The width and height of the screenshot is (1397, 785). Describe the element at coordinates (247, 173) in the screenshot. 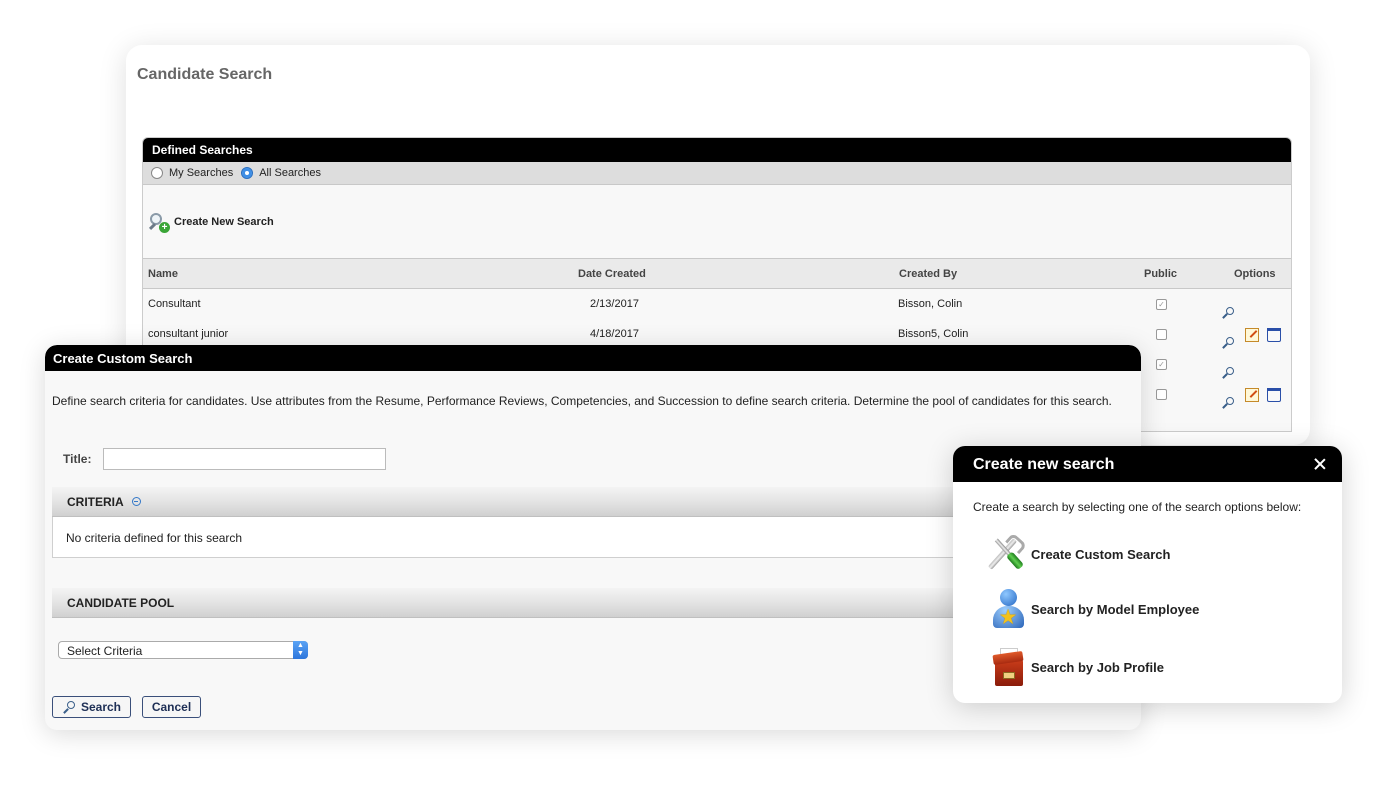

I see `all-searches-radio` at that location.